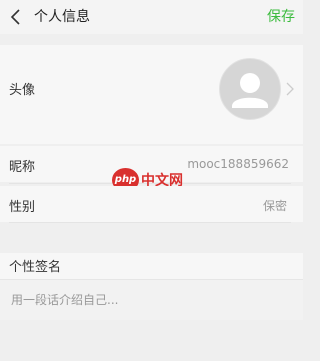 This screenshot has width=320, height=361. I want to click on page-title: 个人信息, so click(62, 17).